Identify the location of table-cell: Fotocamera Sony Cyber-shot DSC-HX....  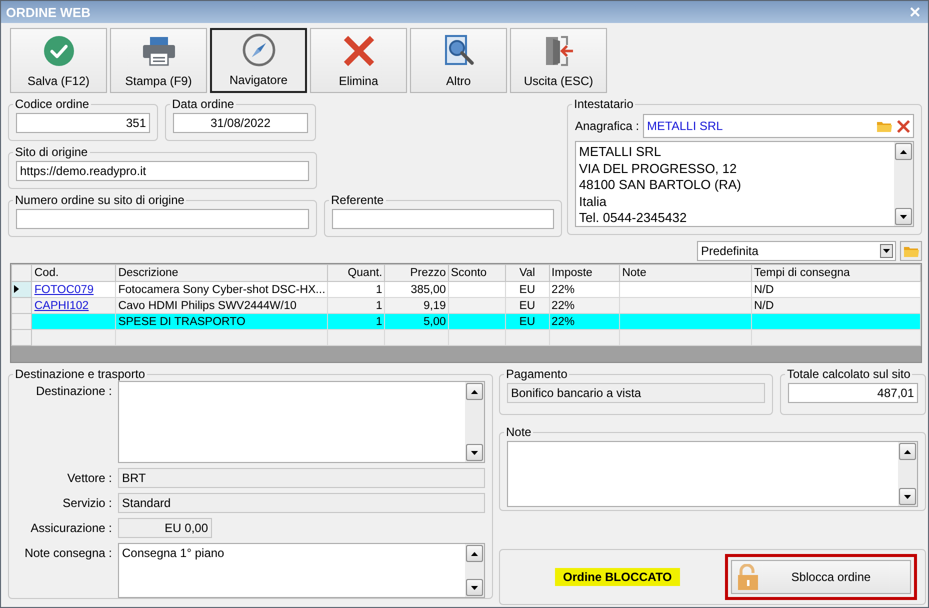
(222, 290).